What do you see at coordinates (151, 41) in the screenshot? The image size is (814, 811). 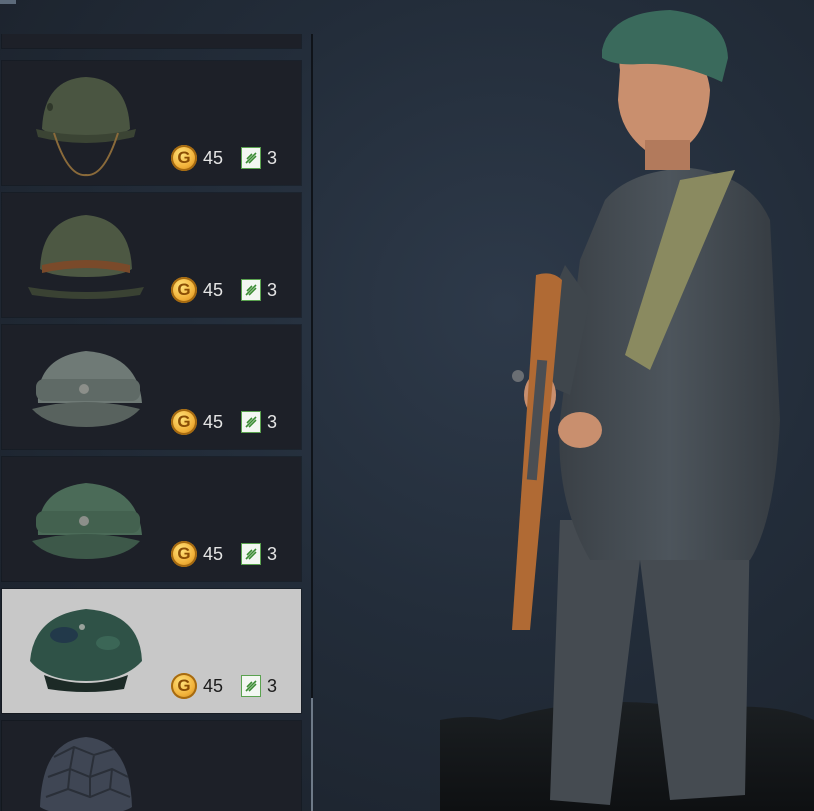 I see `list-item-partial: G 50 4` at bounding box center [151, 41].